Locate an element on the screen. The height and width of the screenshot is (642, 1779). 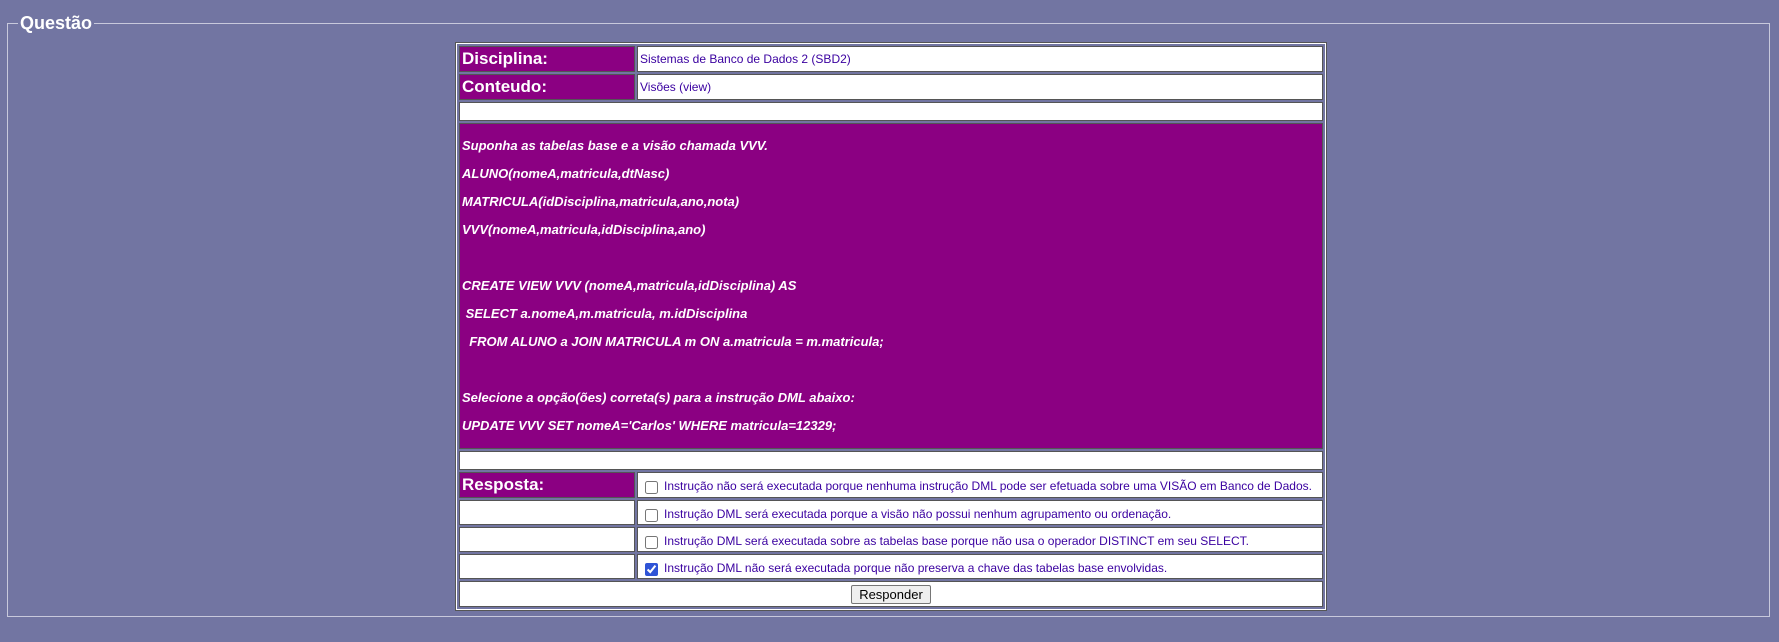
disciplina-label: Disciplina: is located at coordinates (547, 59).